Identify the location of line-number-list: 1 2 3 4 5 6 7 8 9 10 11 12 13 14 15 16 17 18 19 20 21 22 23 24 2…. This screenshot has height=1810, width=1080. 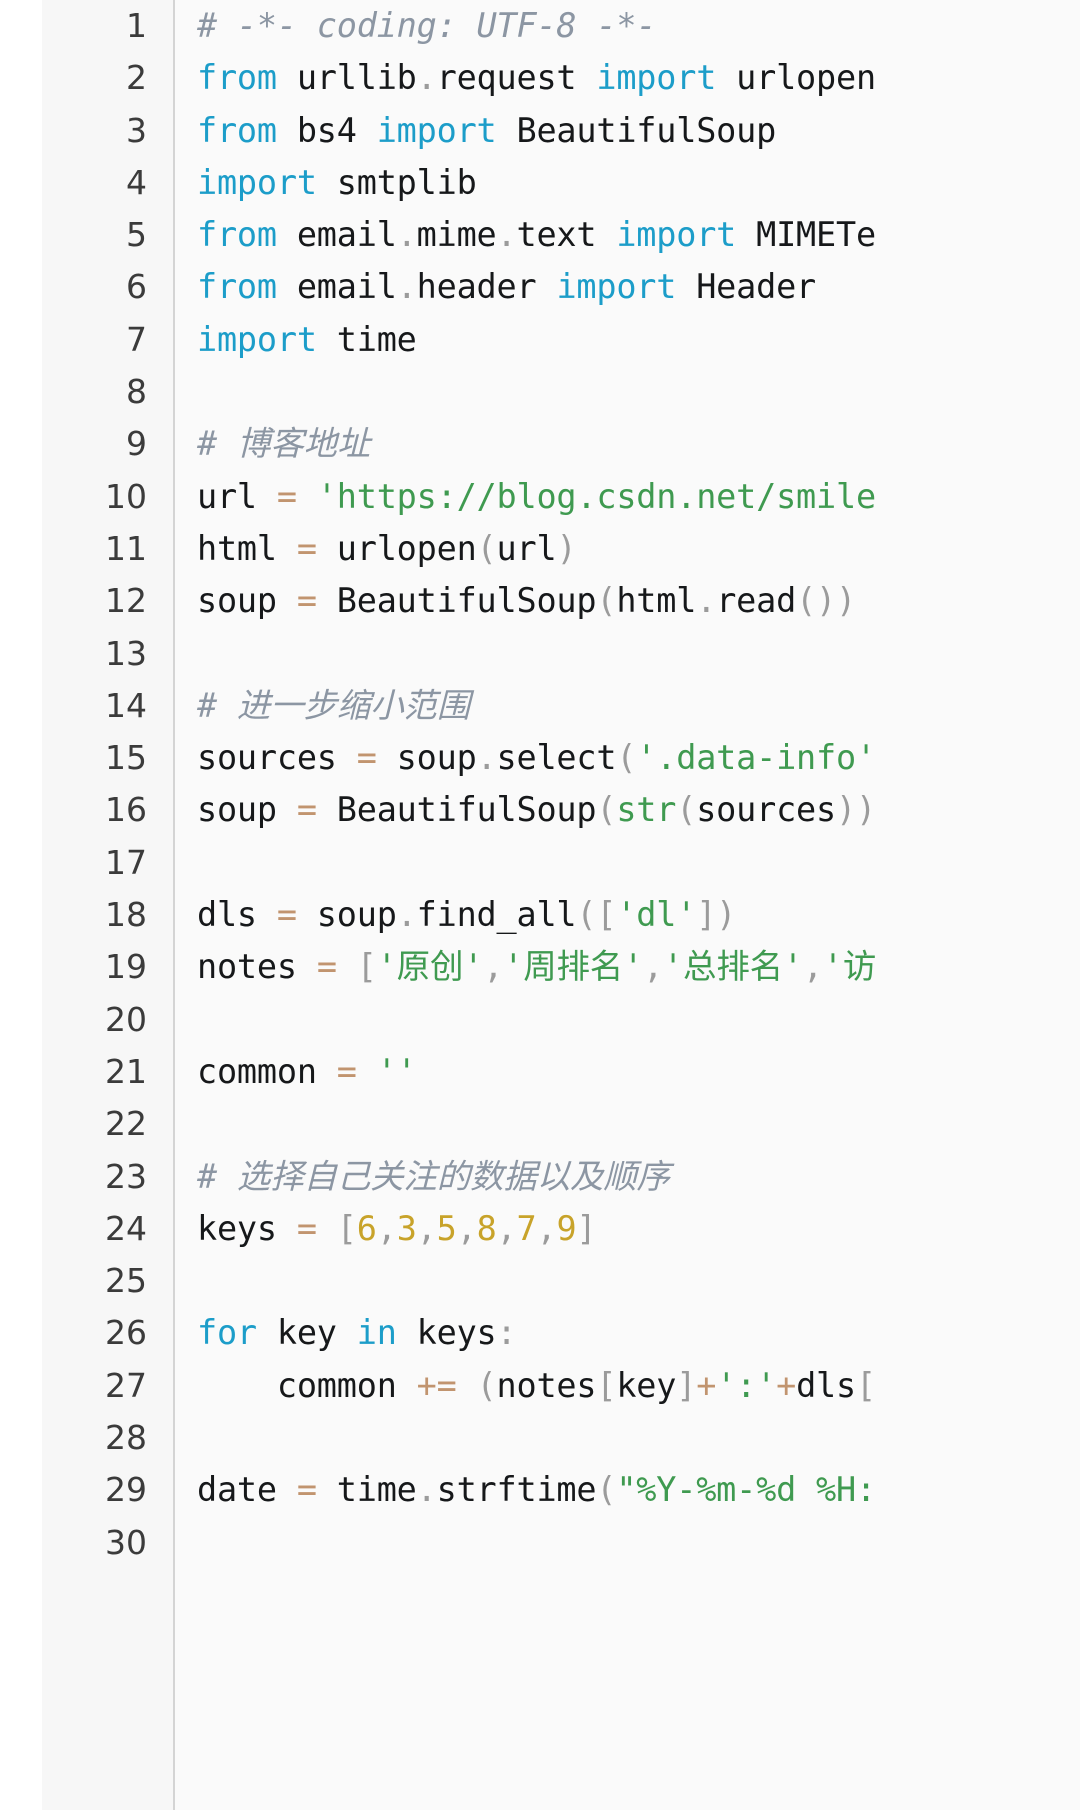
(108, 784).